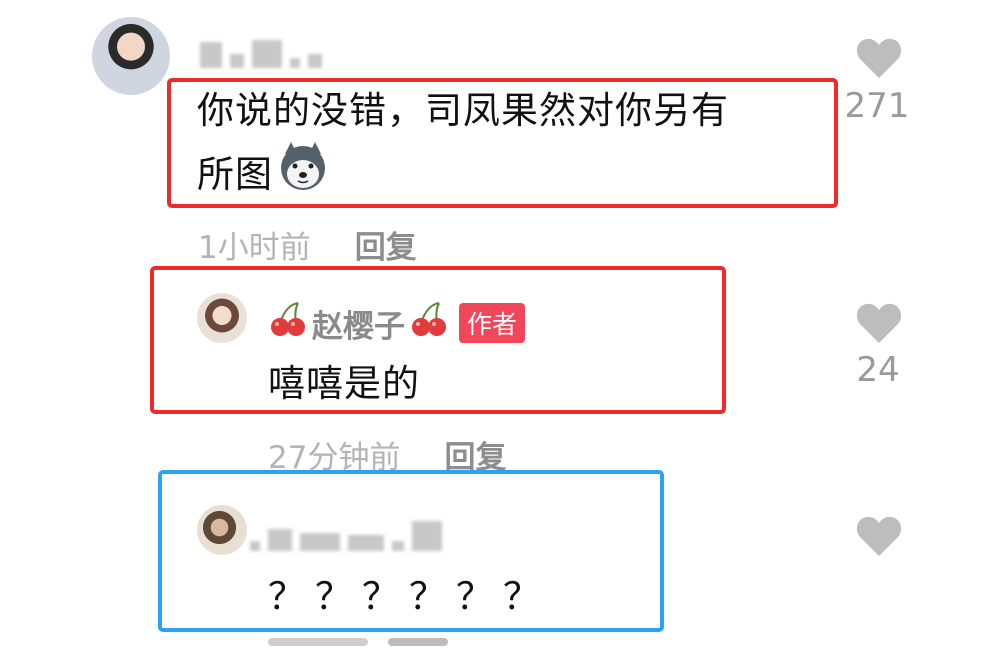  What do you see at coordinates (409, 596) in the screenshot?
I see `comment-text: ？？？？？？` at bounding box center [409, 596].